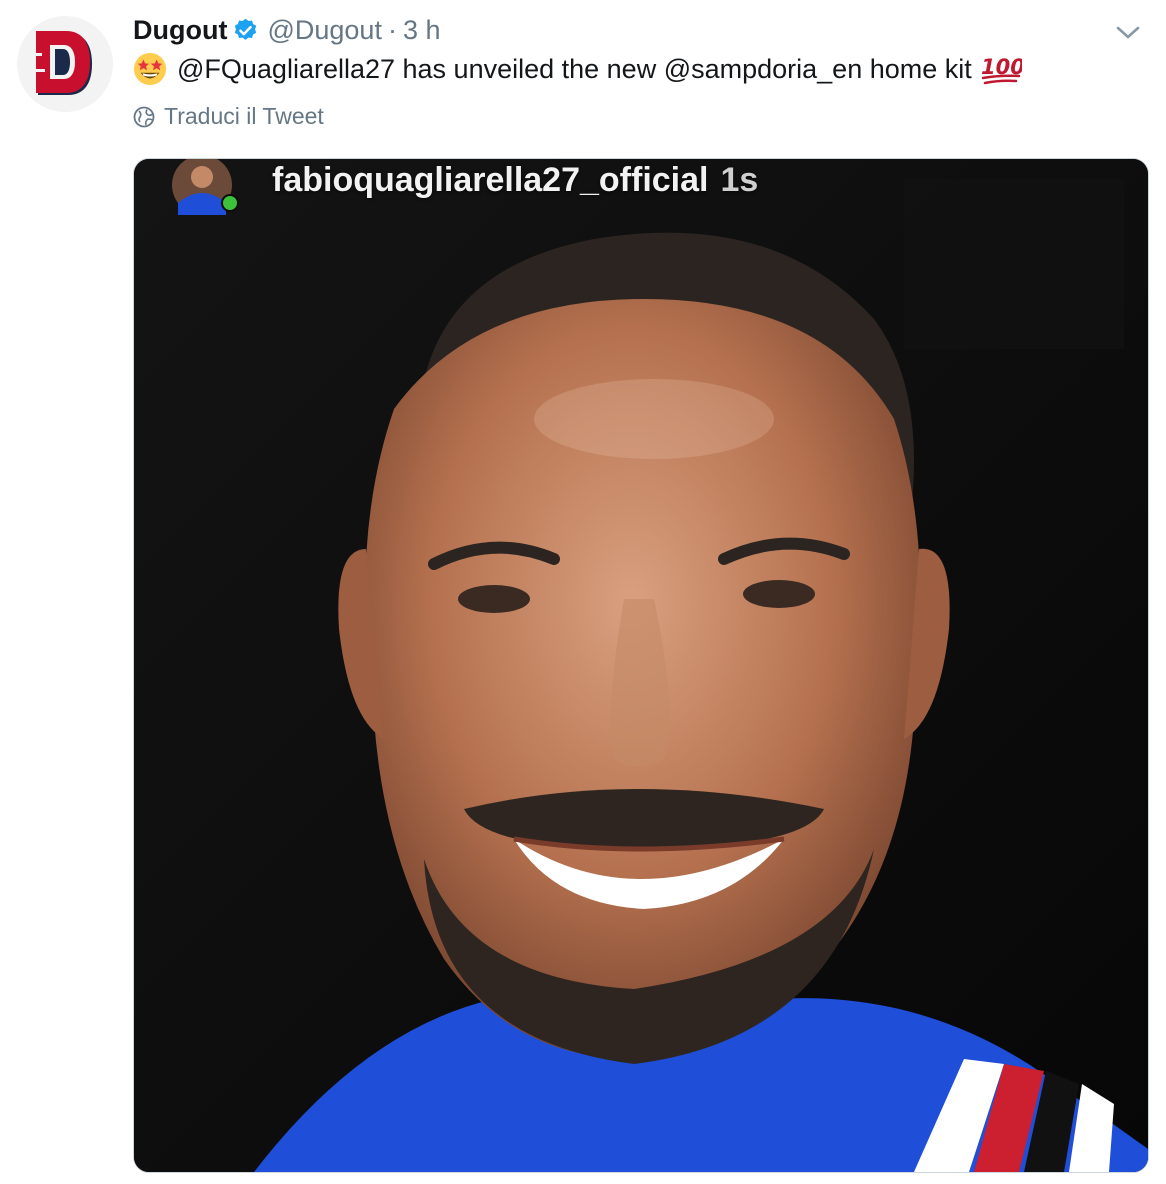 The height and width of the screenshot is (1184, 1166). What do you see at coordinates (144, 116) in the screenshot?
I see `globe-icon` at bounding box center [144, 116].